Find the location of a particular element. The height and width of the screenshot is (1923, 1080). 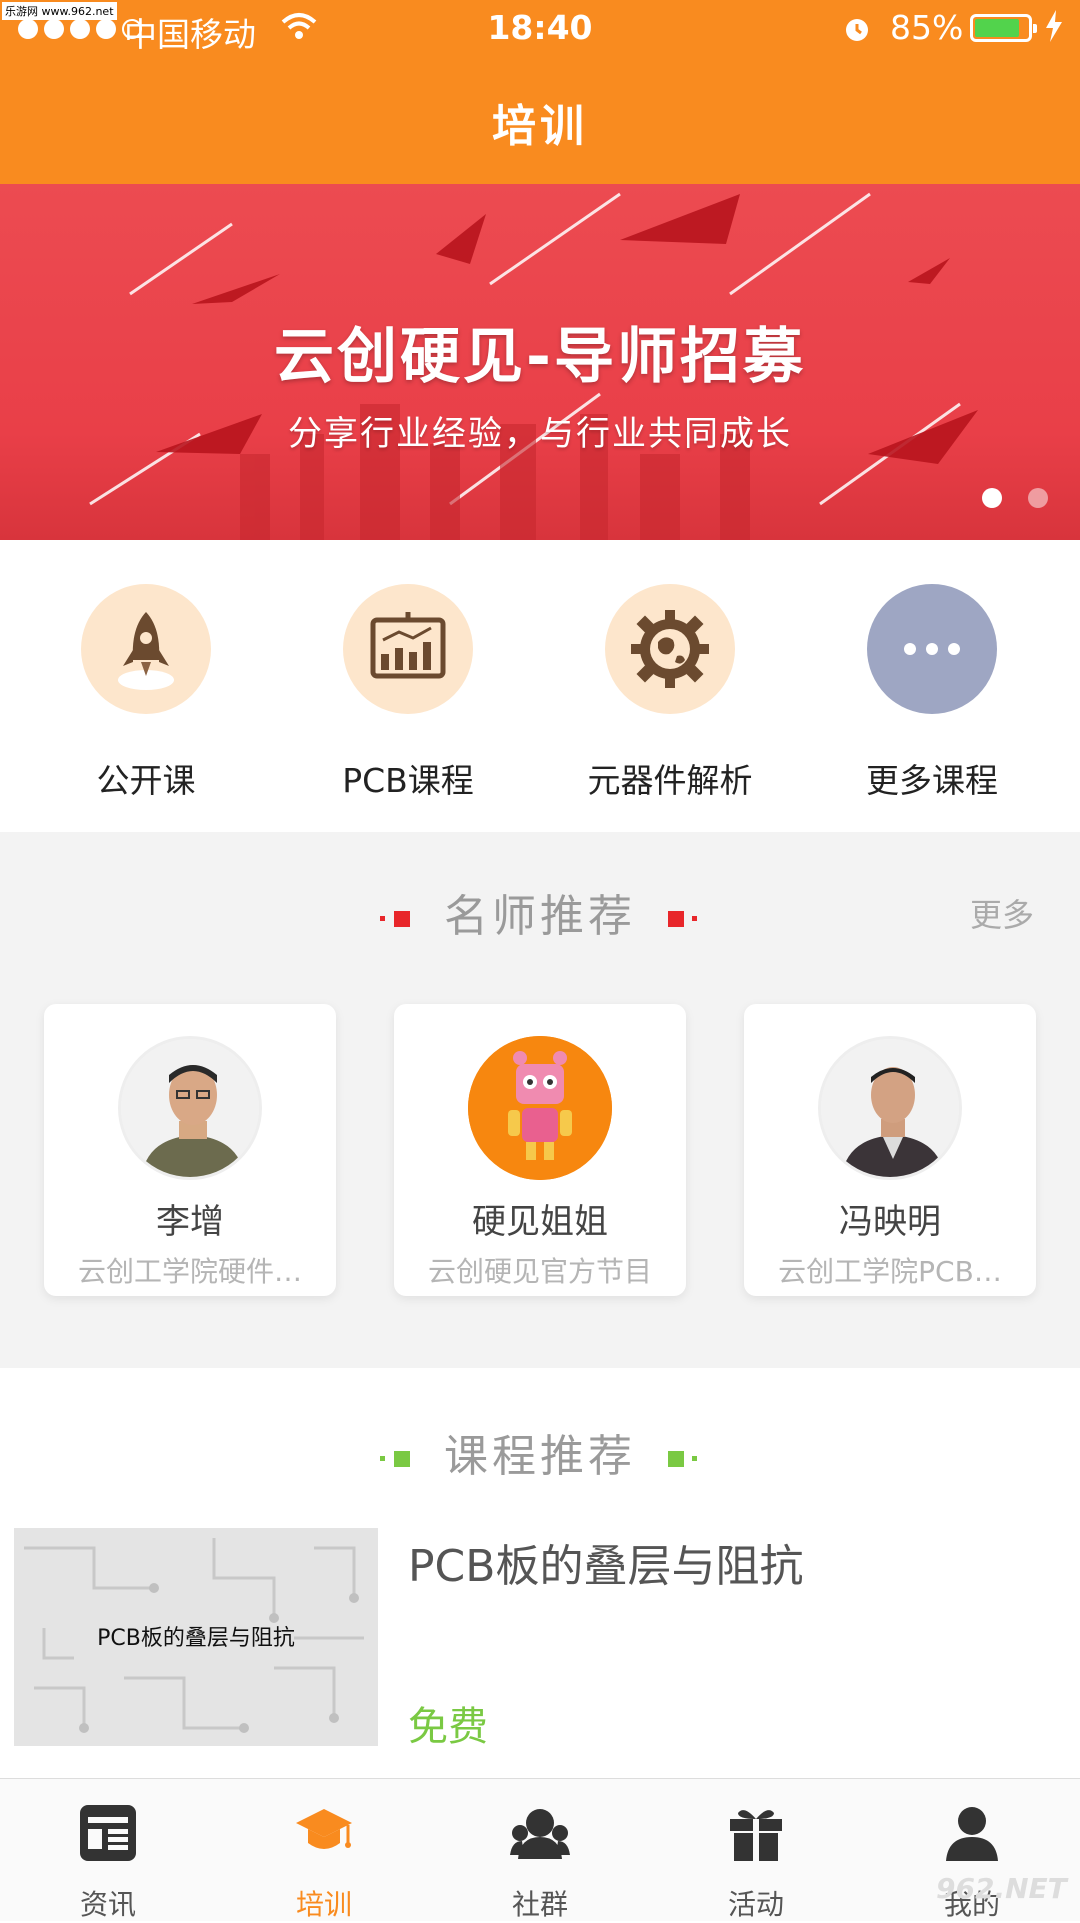

graduation-cap-icon is located at coordinates (324, 1829).